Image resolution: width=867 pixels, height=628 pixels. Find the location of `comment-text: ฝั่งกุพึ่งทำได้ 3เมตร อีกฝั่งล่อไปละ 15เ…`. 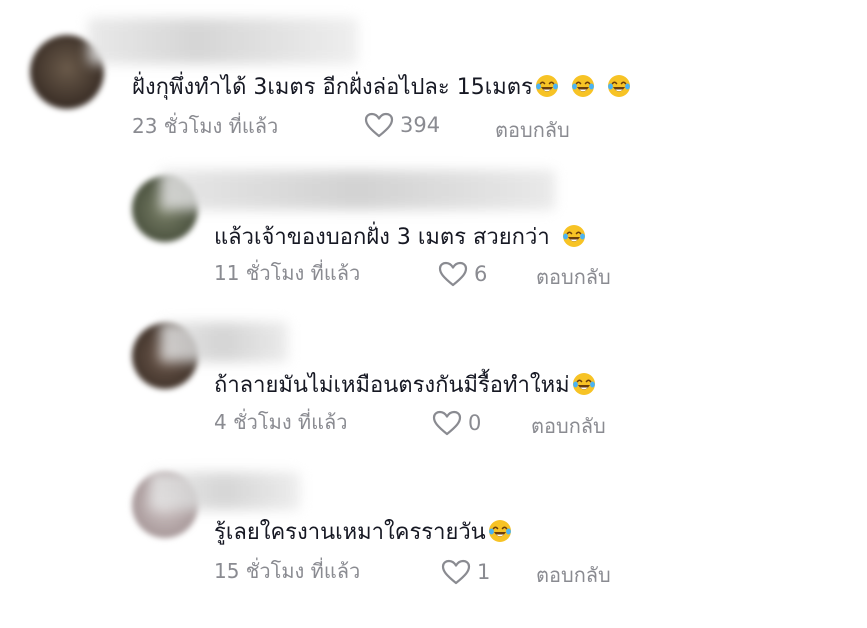

comment-text: ฝั่งกุพึ่งทำได้ 3เมตร อีกฝั่งล่อไปละ 15เ… is located at coordinates (381, 88).